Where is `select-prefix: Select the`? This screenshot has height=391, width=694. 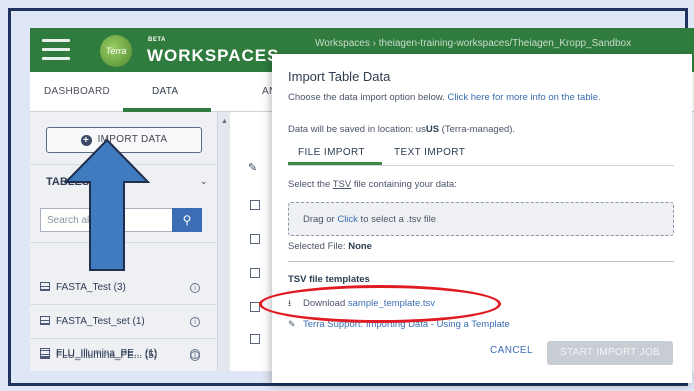 select-prefix: Select the is located at coordinates (310, 184).